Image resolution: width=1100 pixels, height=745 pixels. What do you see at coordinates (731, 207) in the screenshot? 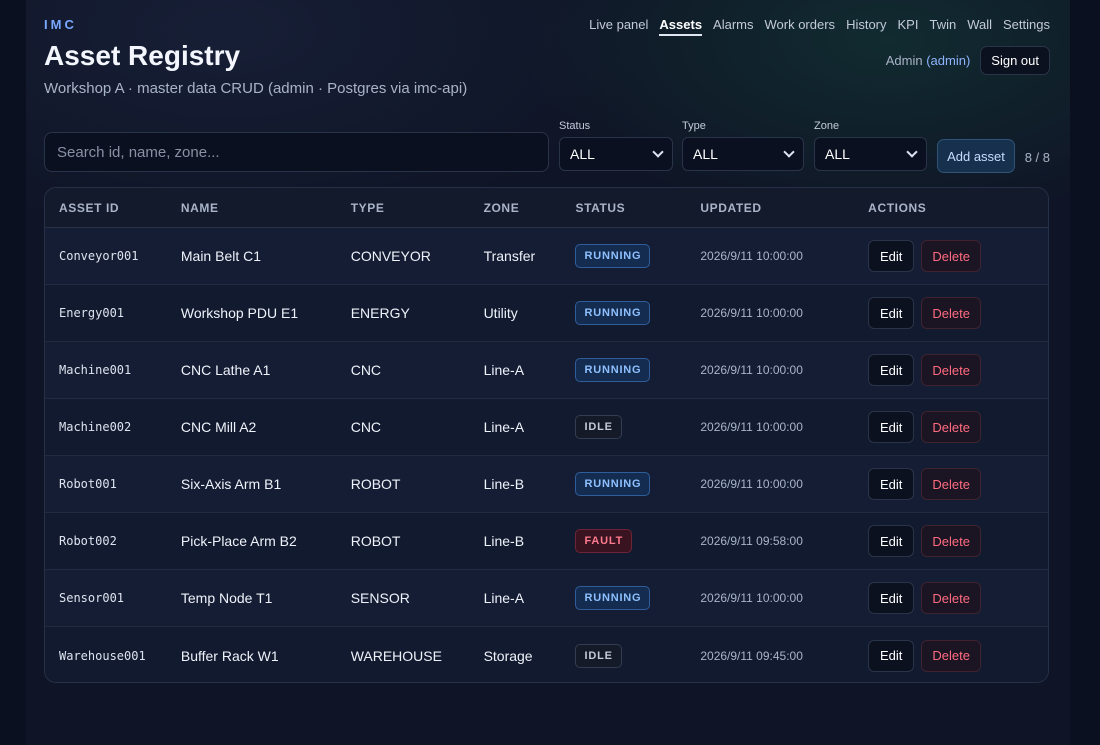
I see `col-updated: UPDATED` at bounding box center [731, 207].